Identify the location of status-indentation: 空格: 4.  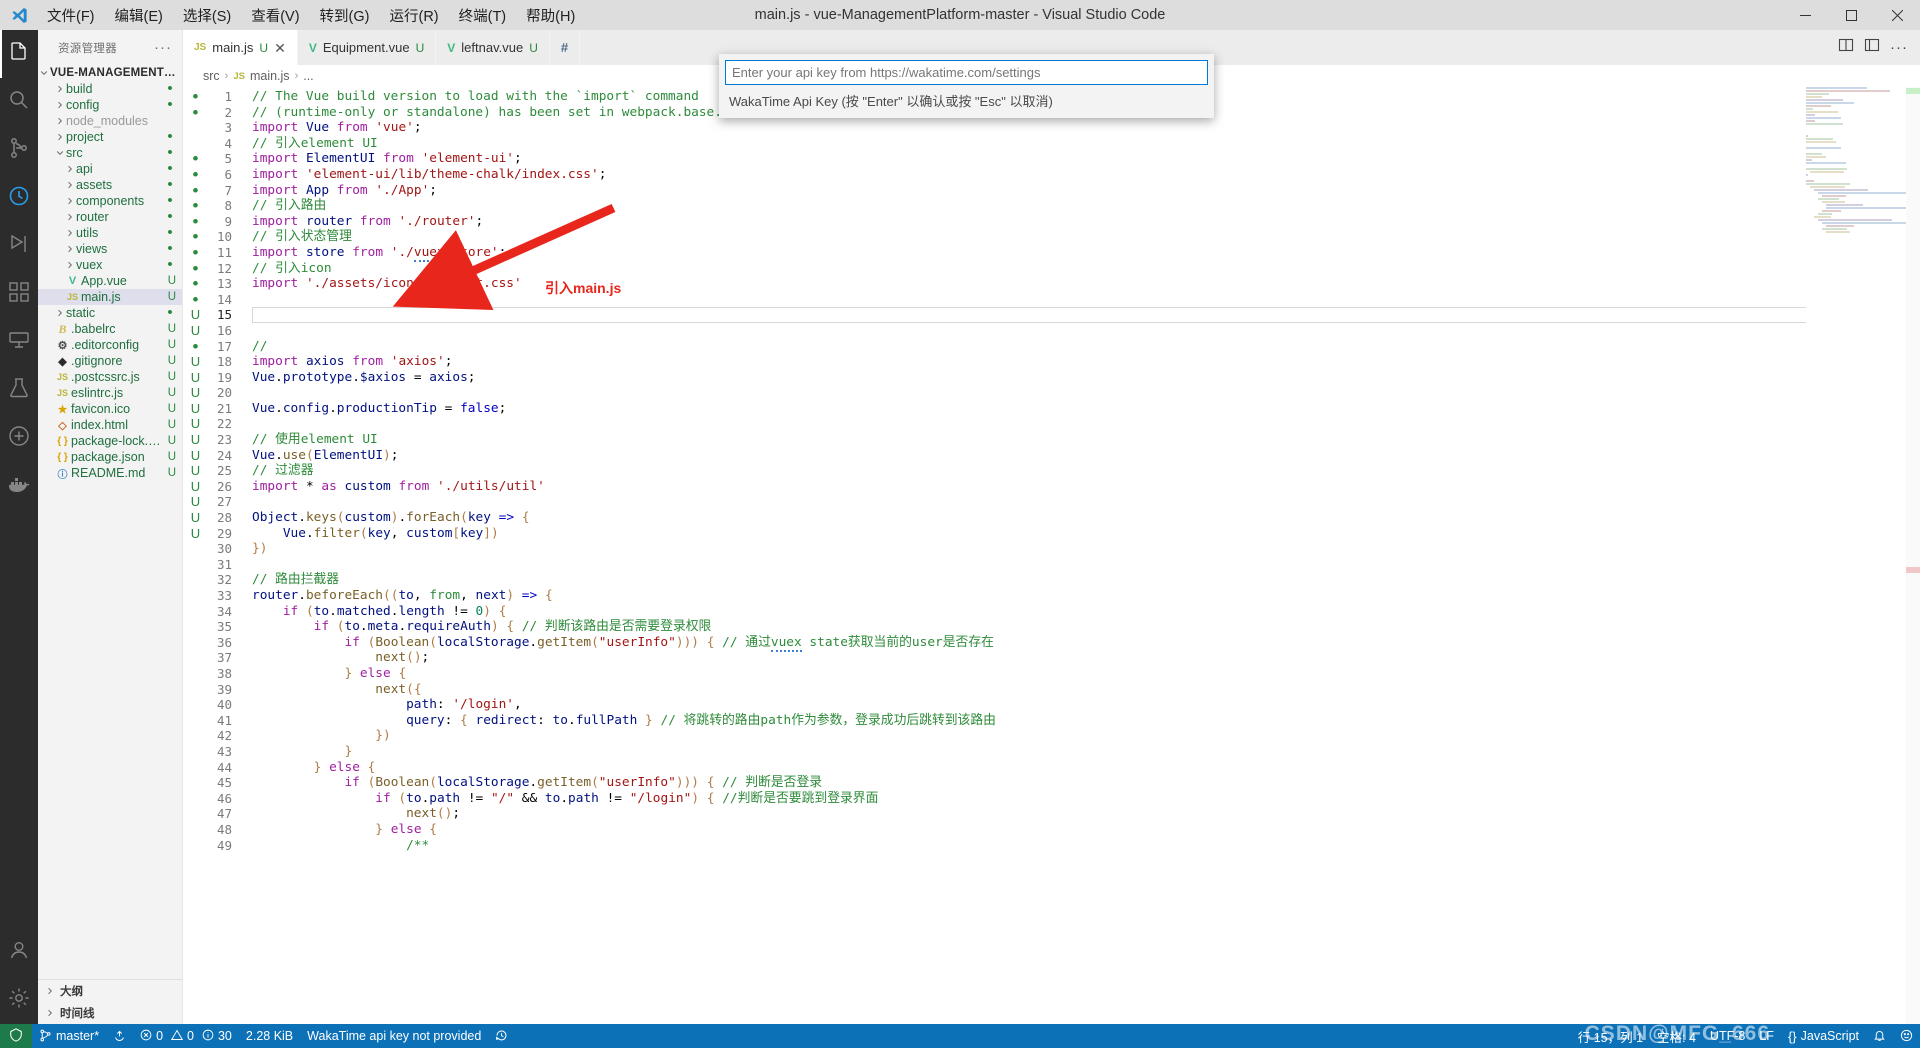
(1676, 1036).